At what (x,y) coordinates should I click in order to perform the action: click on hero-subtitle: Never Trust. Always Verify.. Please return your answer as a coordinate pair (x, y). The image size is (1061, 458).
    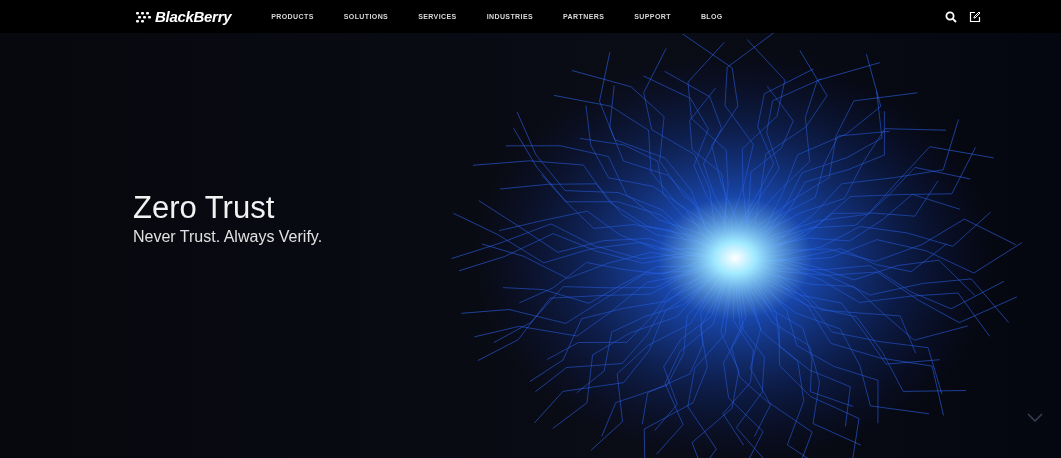
    Looking at the image, I should click on (228, 237).